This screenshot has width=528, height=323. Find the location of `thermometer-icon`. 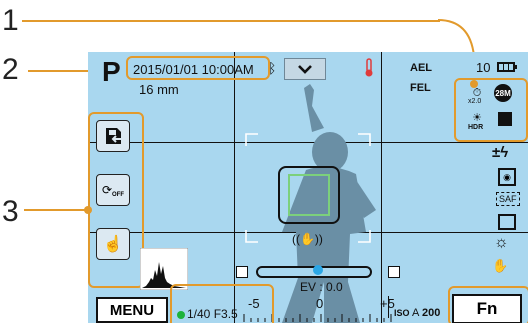

thermometer-icon is located at coordinates (369, 67).